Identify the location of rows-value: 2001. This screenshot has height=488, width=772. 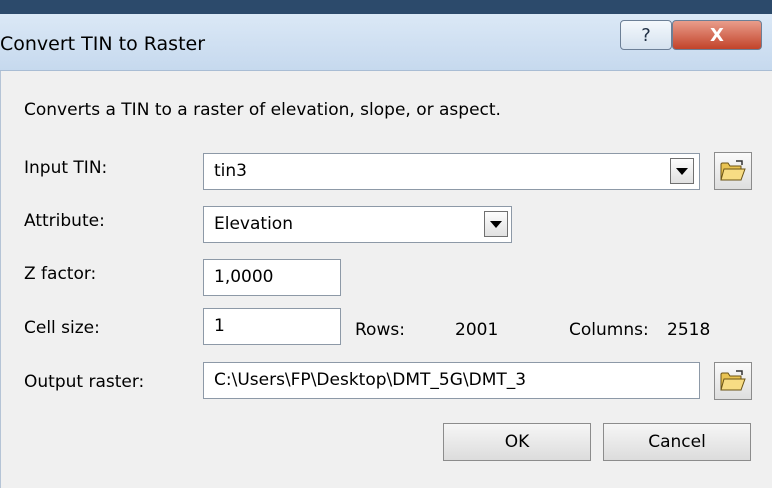
(477, 330).